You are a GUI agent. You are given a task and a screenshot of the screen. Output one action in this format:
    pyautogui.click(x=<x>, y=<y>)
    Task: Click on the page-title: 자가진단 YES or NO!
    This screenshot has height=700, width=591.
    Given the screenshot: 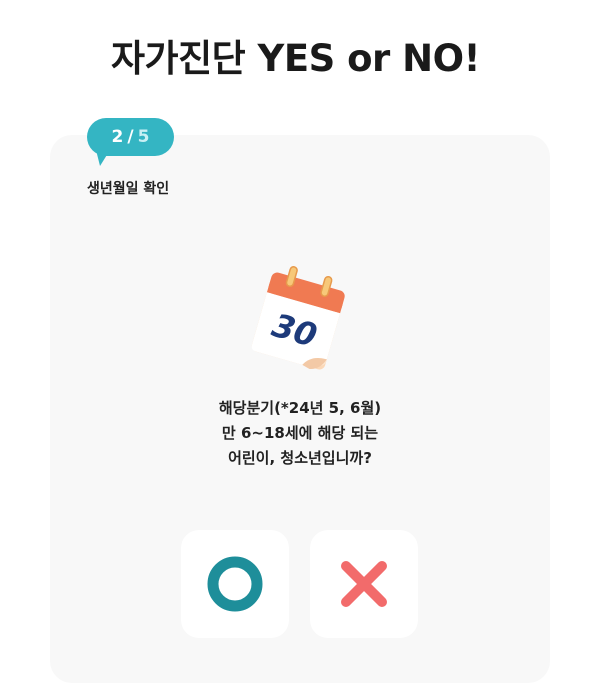 What is the action you would take?
    pyautogui.click(x=295, y=58)
    